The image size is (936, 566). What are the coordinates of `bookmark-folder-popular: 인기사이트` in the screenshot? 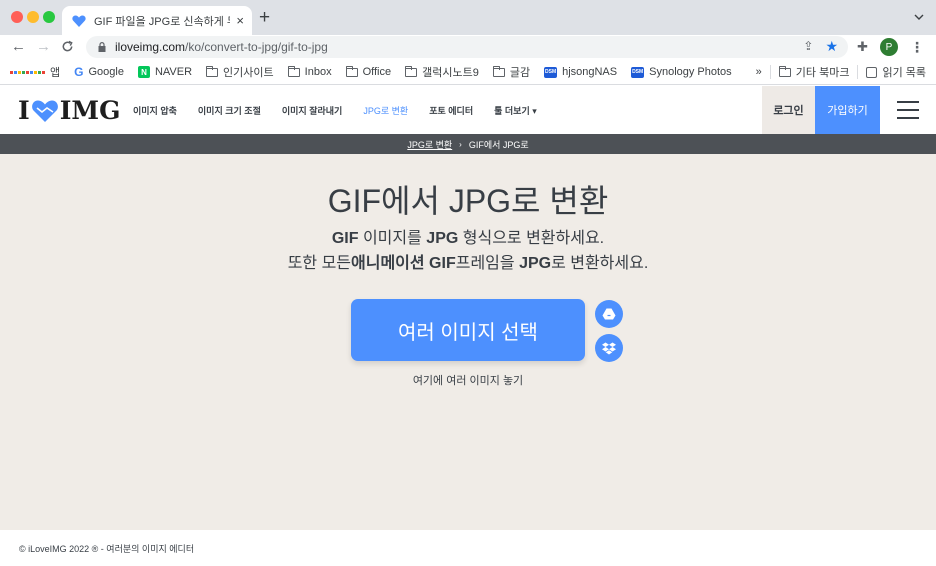 It's located at (240, 72).